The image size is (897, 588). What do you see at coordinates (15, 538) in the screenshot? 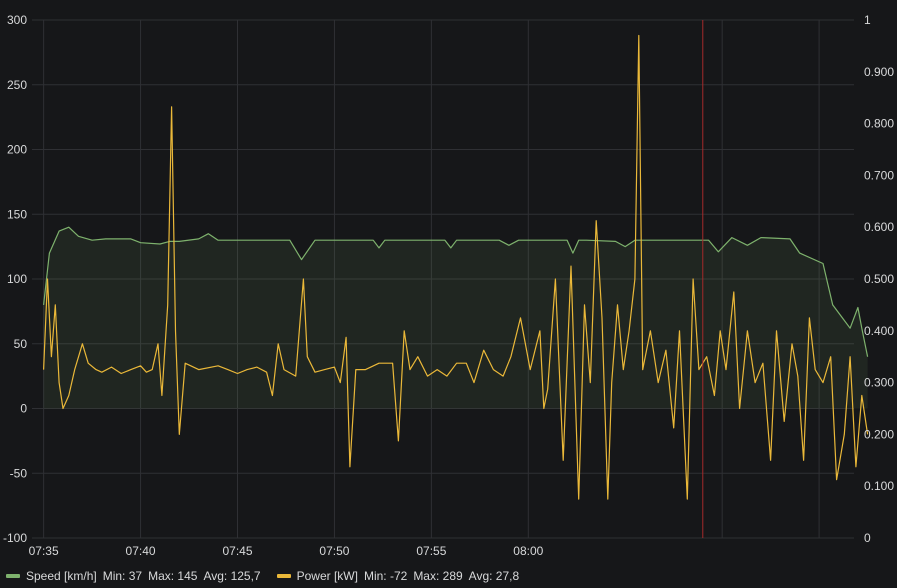
I see `left-y-tick-label: -100` at bounding box center [15, 538].